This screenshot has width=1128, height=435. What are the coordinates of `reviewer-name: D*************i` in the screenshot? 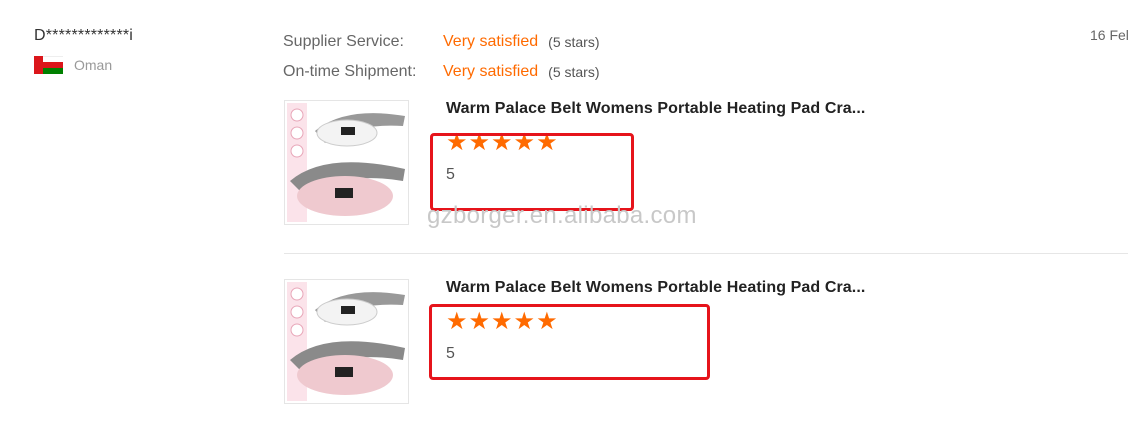 It's located at (84, 35).